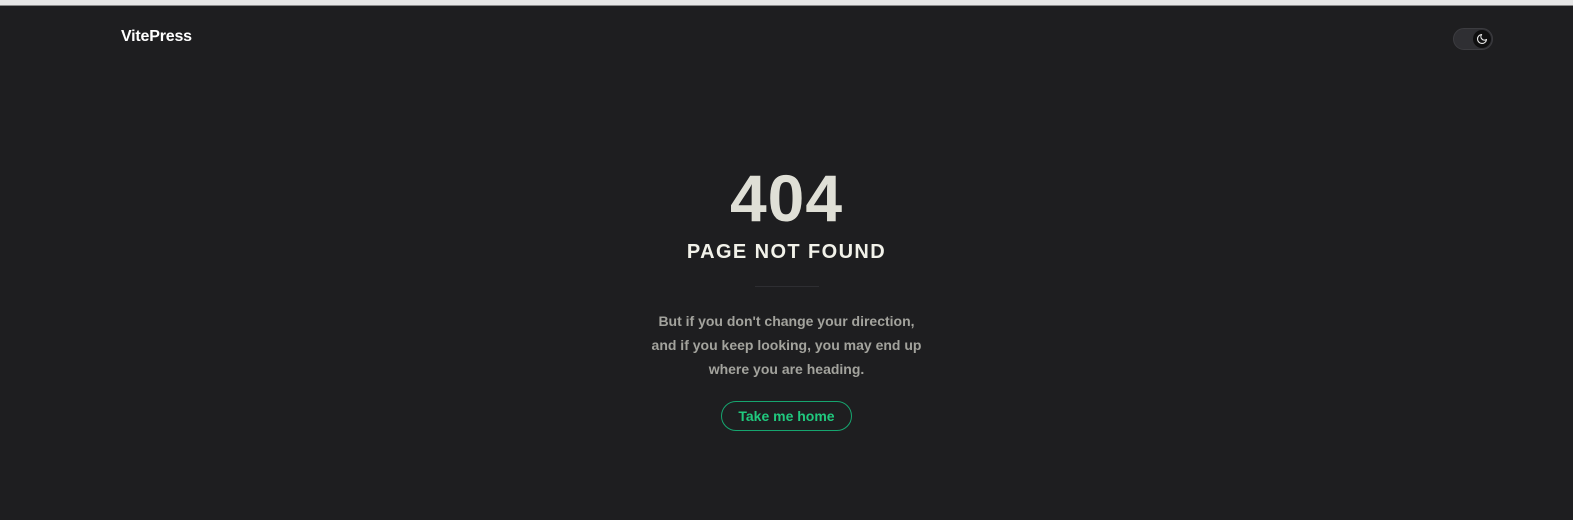  I want to click on switch-knob, so click(1482, 39).